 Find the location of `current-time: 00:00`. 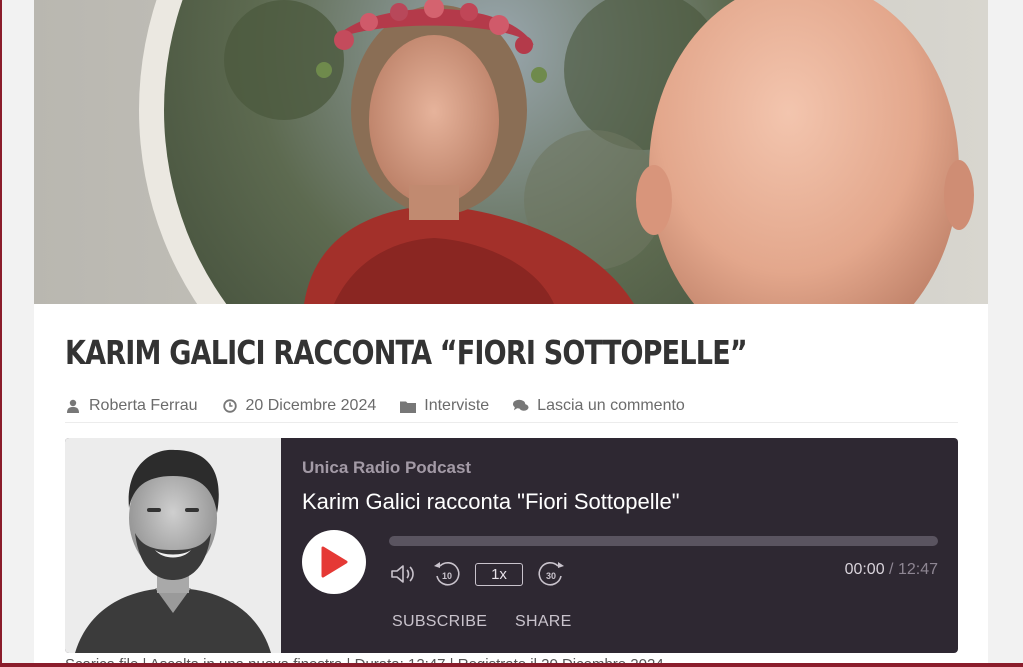

current-time: 00:00 is located at coordinates (864, 569).